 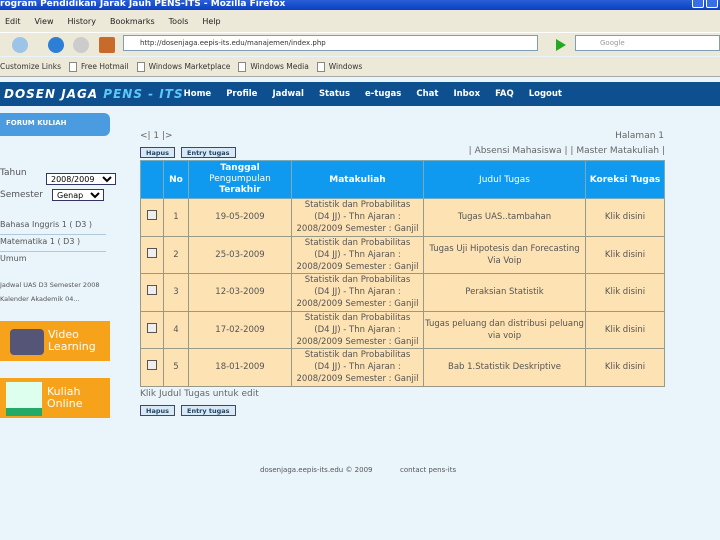 I want to click on maximize-button, so click(x=712, y=4).